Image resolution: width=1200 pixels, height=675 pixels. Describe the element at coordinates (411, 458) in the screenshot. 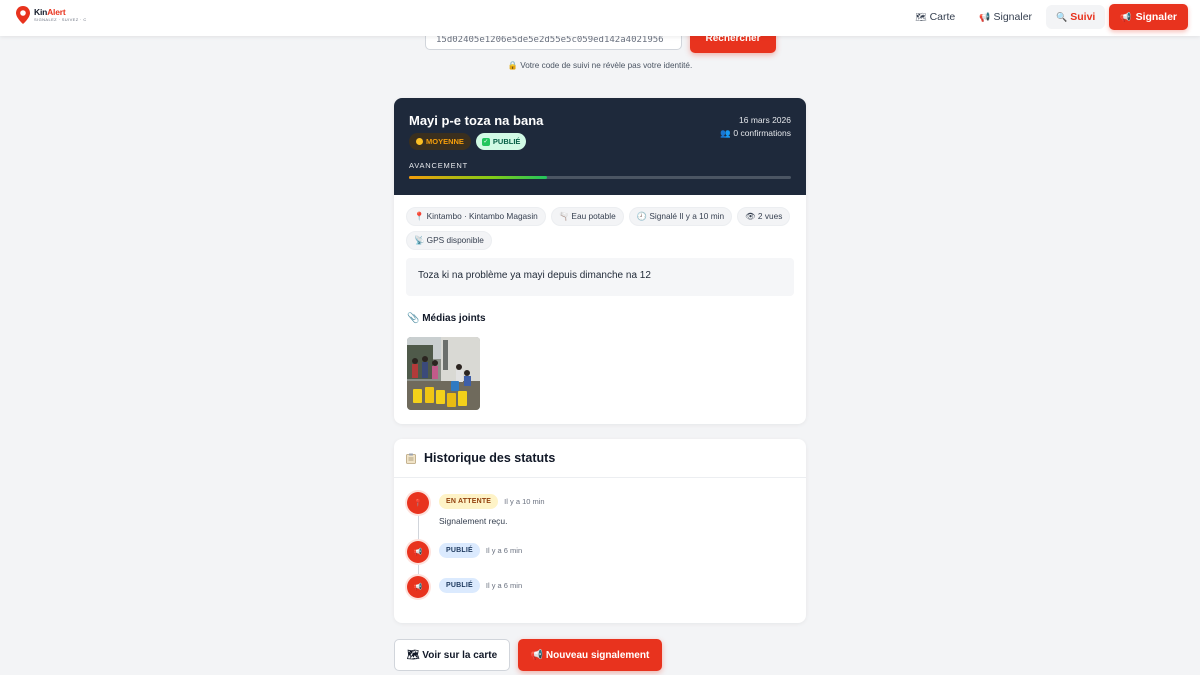

I see `clipboard-icon` at that location.